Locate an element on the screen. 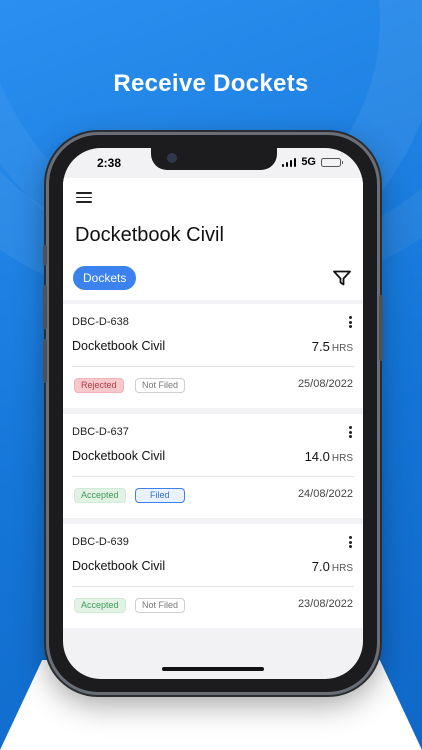 The image size is (422, 750). menu-icon is located at coordinates (84, 197).